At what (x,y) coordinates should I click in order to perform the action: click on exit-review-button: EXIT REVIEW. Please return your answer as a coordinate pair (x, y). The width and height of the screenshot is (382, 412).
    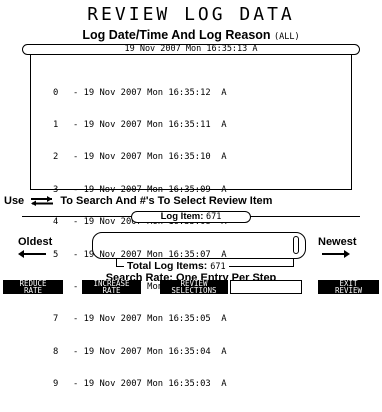
    Looking at the image, I should click on (348, 287).